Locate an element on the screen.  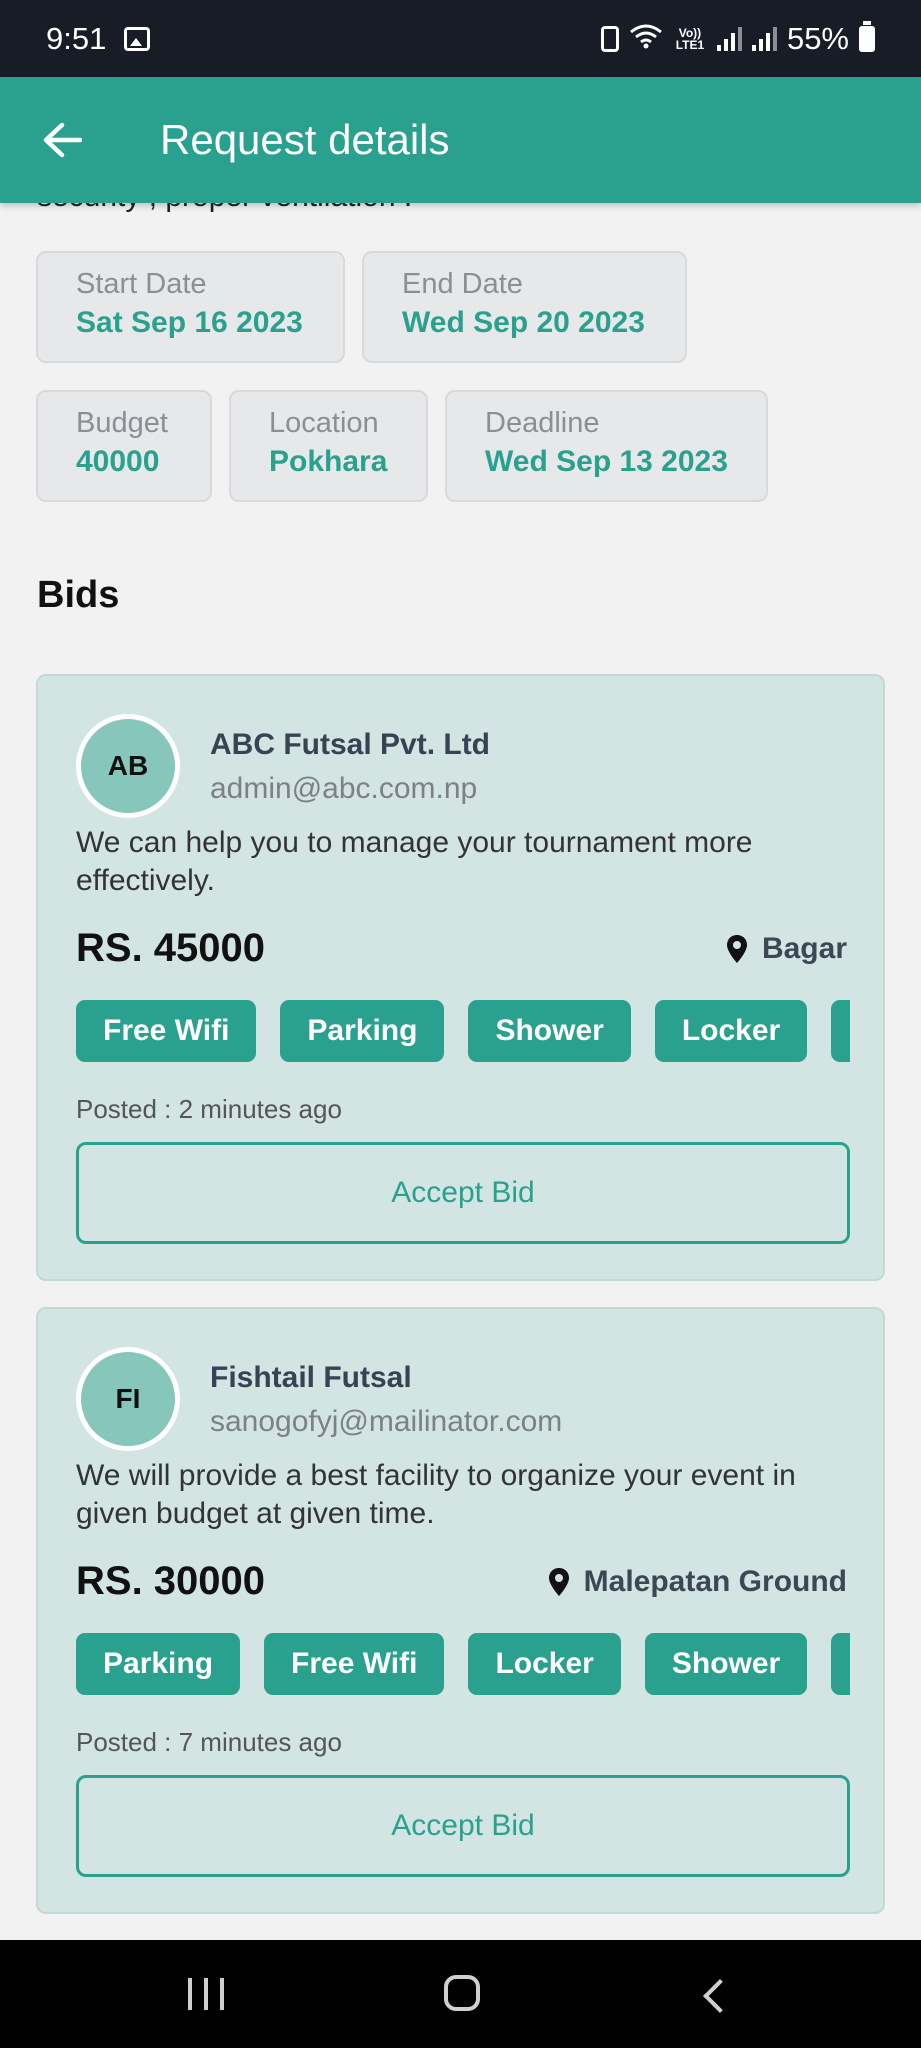
bid-location: Bagar is located at coordinates (786, 949).